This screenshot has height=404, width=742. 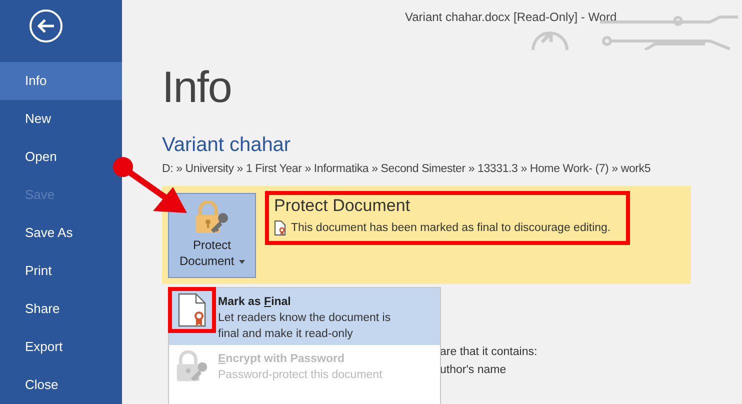 What do you see at coordinates (197, 88) in the screenshot?
I see `page-heading: Info` at bounding box center [197, 88].